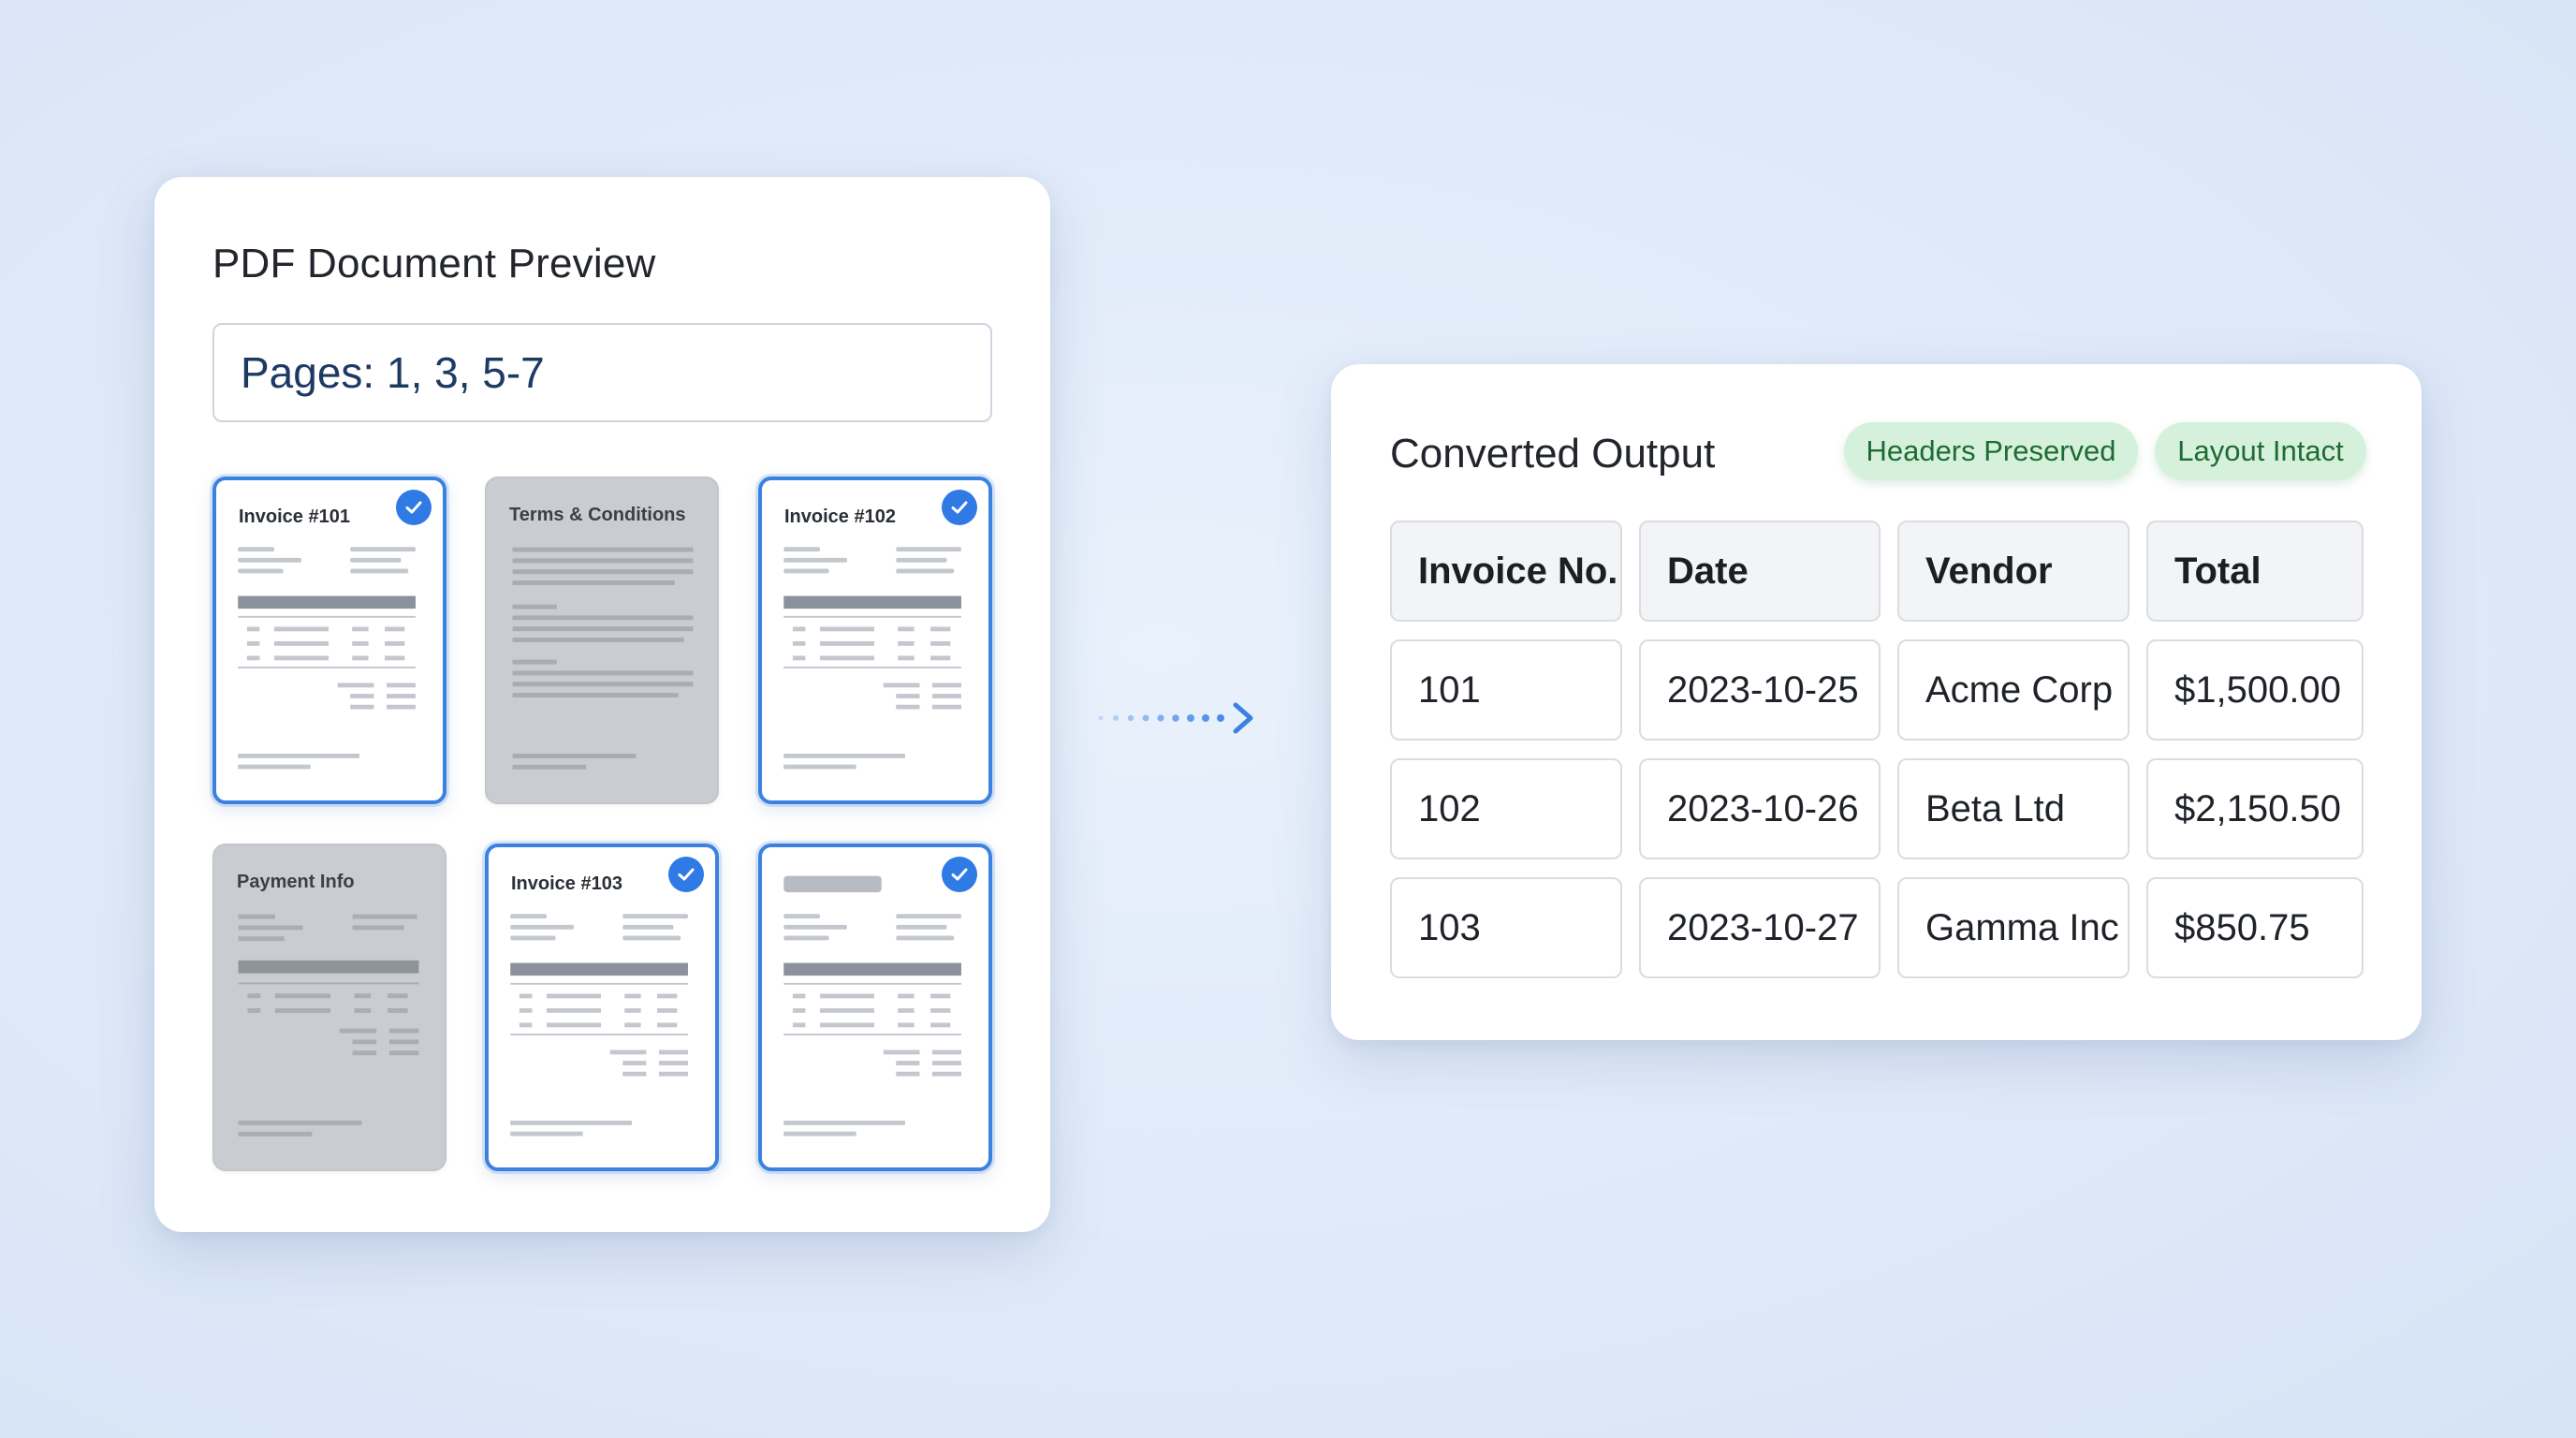  I want to click on table-cell: Gamma Inc, so click(2014, 927).